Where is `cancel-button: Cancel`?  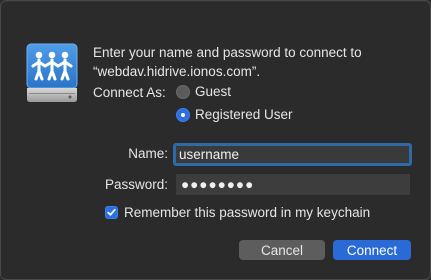 cancel-button: Cancel is located at coordinates (282, 250).